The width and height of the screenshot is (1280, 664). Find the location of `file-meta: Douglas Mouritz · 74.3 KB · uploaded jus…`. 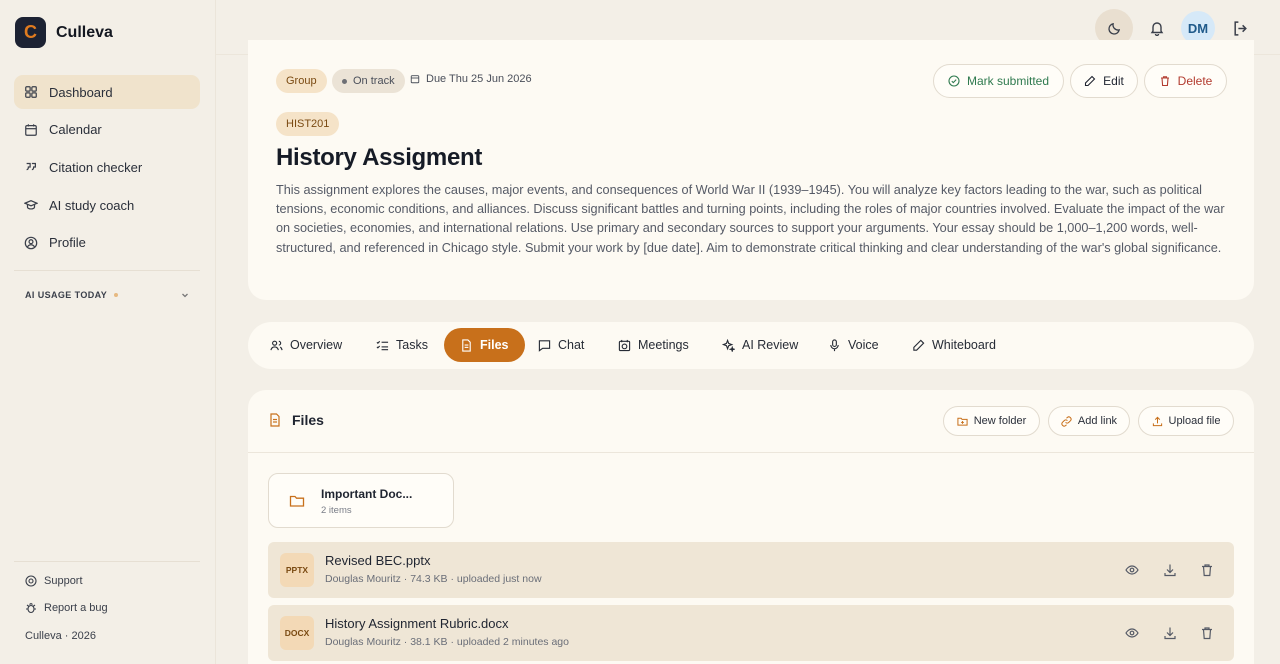

file-meta: Douglas Mouritz · 74.3 KB · uploaded jus… is located at coordinates (433, 579).